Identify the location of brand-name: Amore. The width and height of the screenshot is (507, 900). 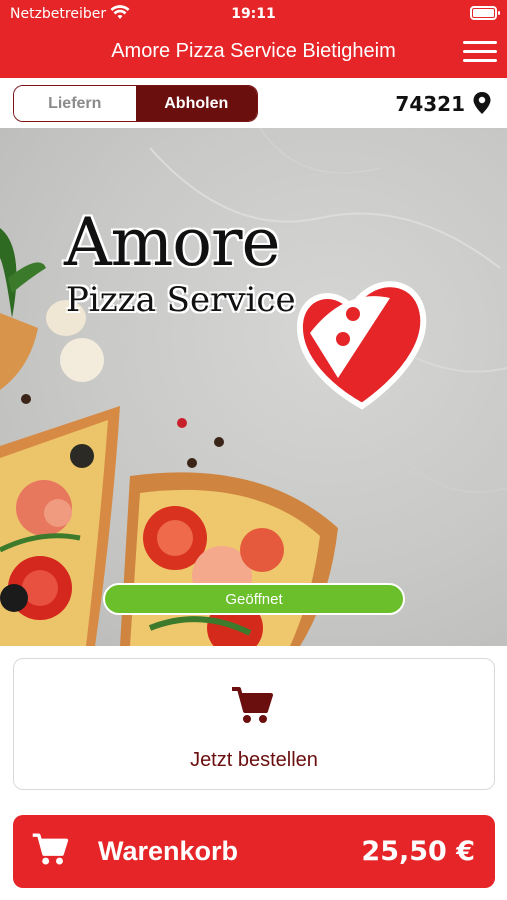
(172, 242).